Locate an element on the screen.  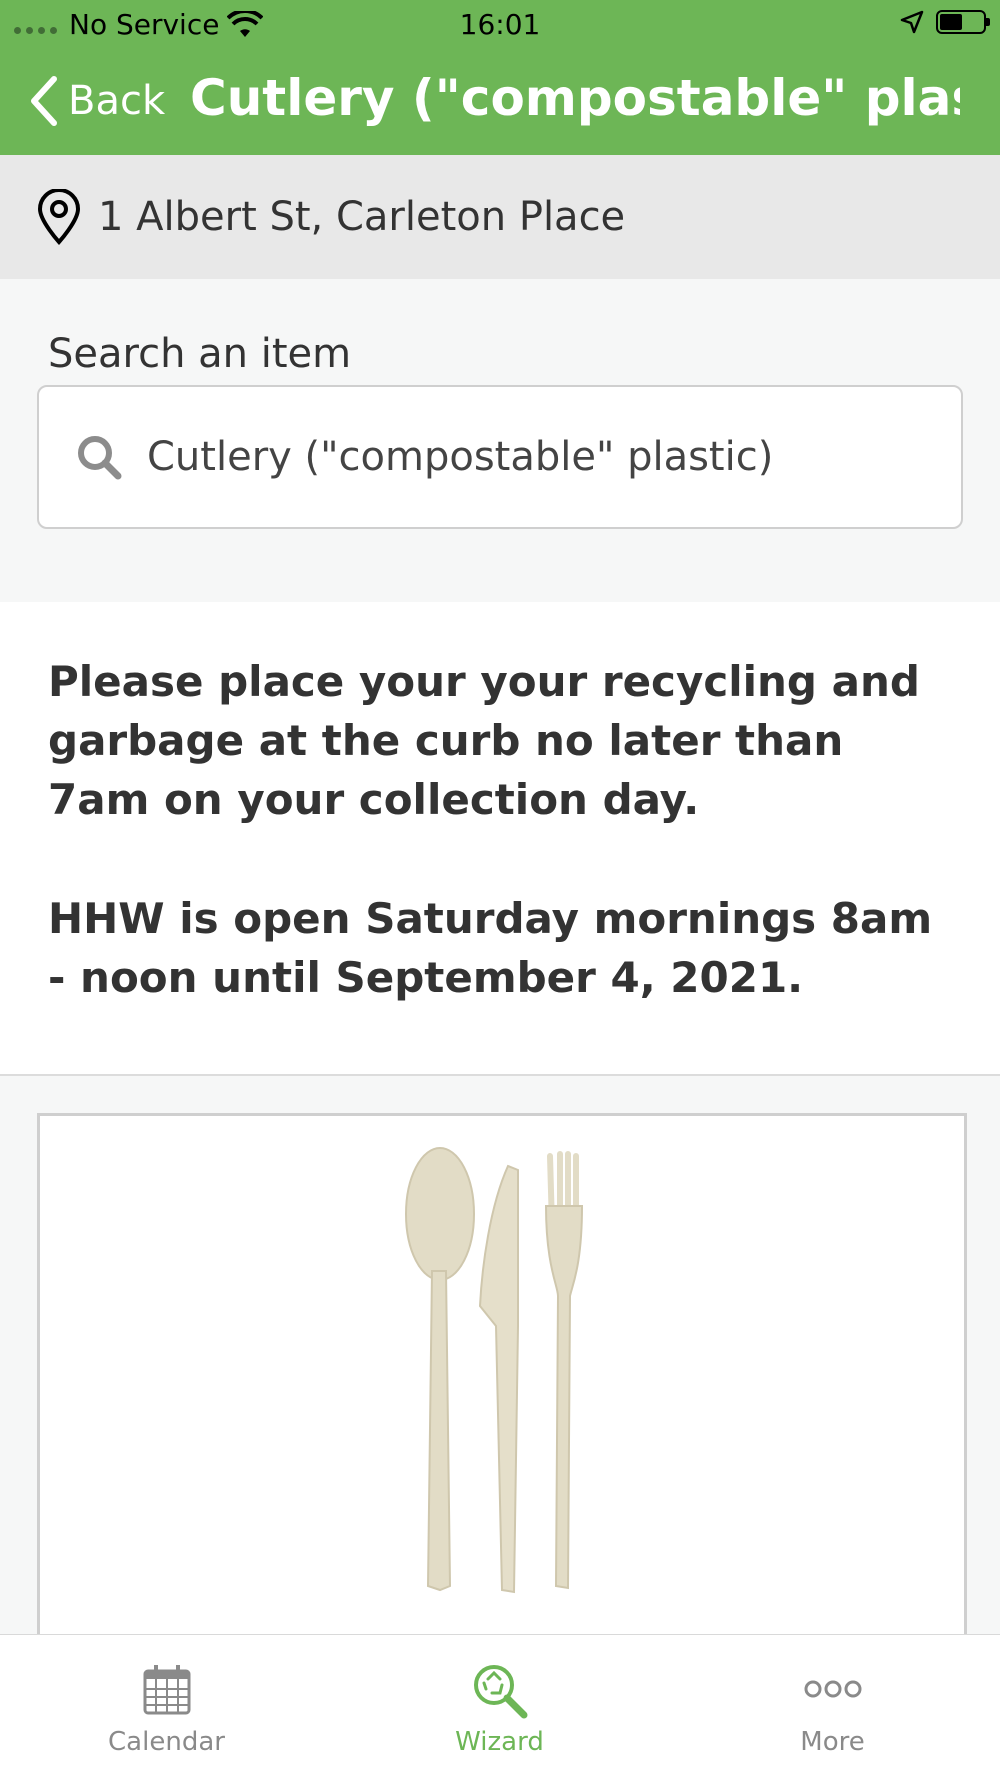
tab-wizard: Wizard is located at coordinates (499, 1707).